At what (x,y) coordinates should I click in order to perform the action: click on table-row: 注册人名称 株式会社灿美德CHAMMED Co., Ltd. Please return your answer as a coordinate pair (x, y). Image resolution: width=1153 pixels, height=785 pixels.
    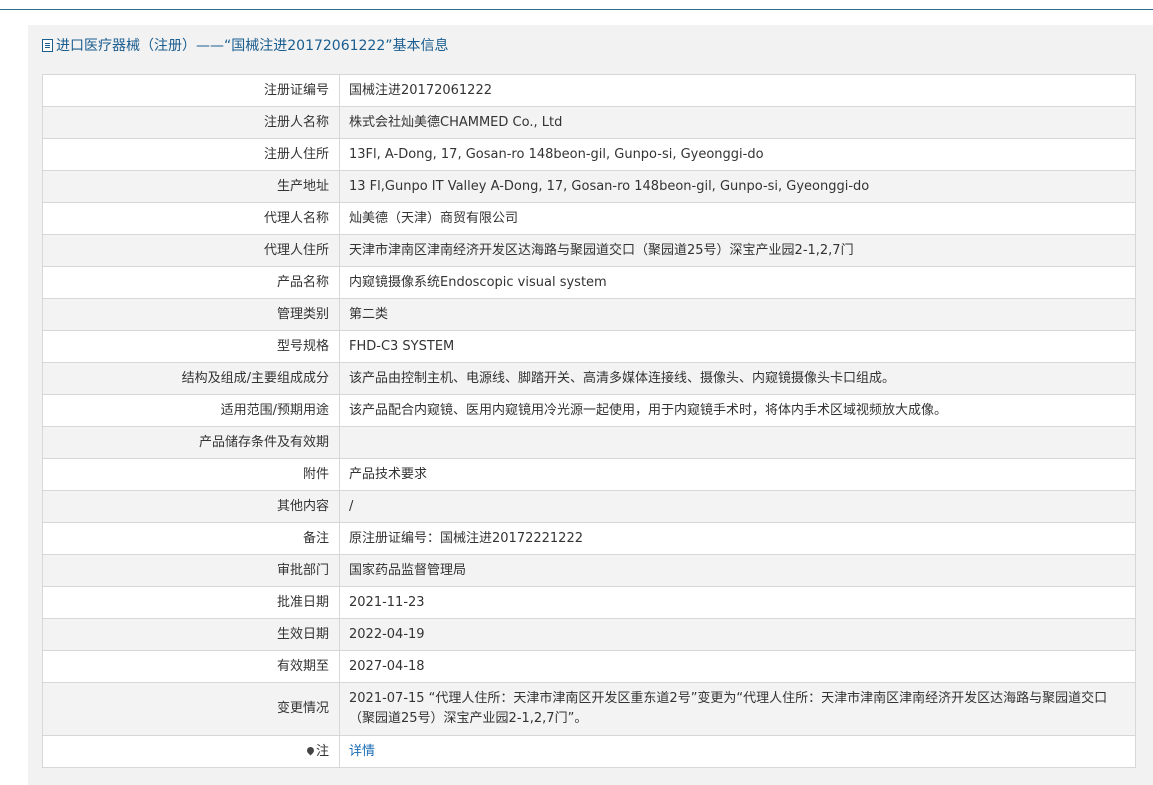
    Looking at the image, I should click on (589, 122).